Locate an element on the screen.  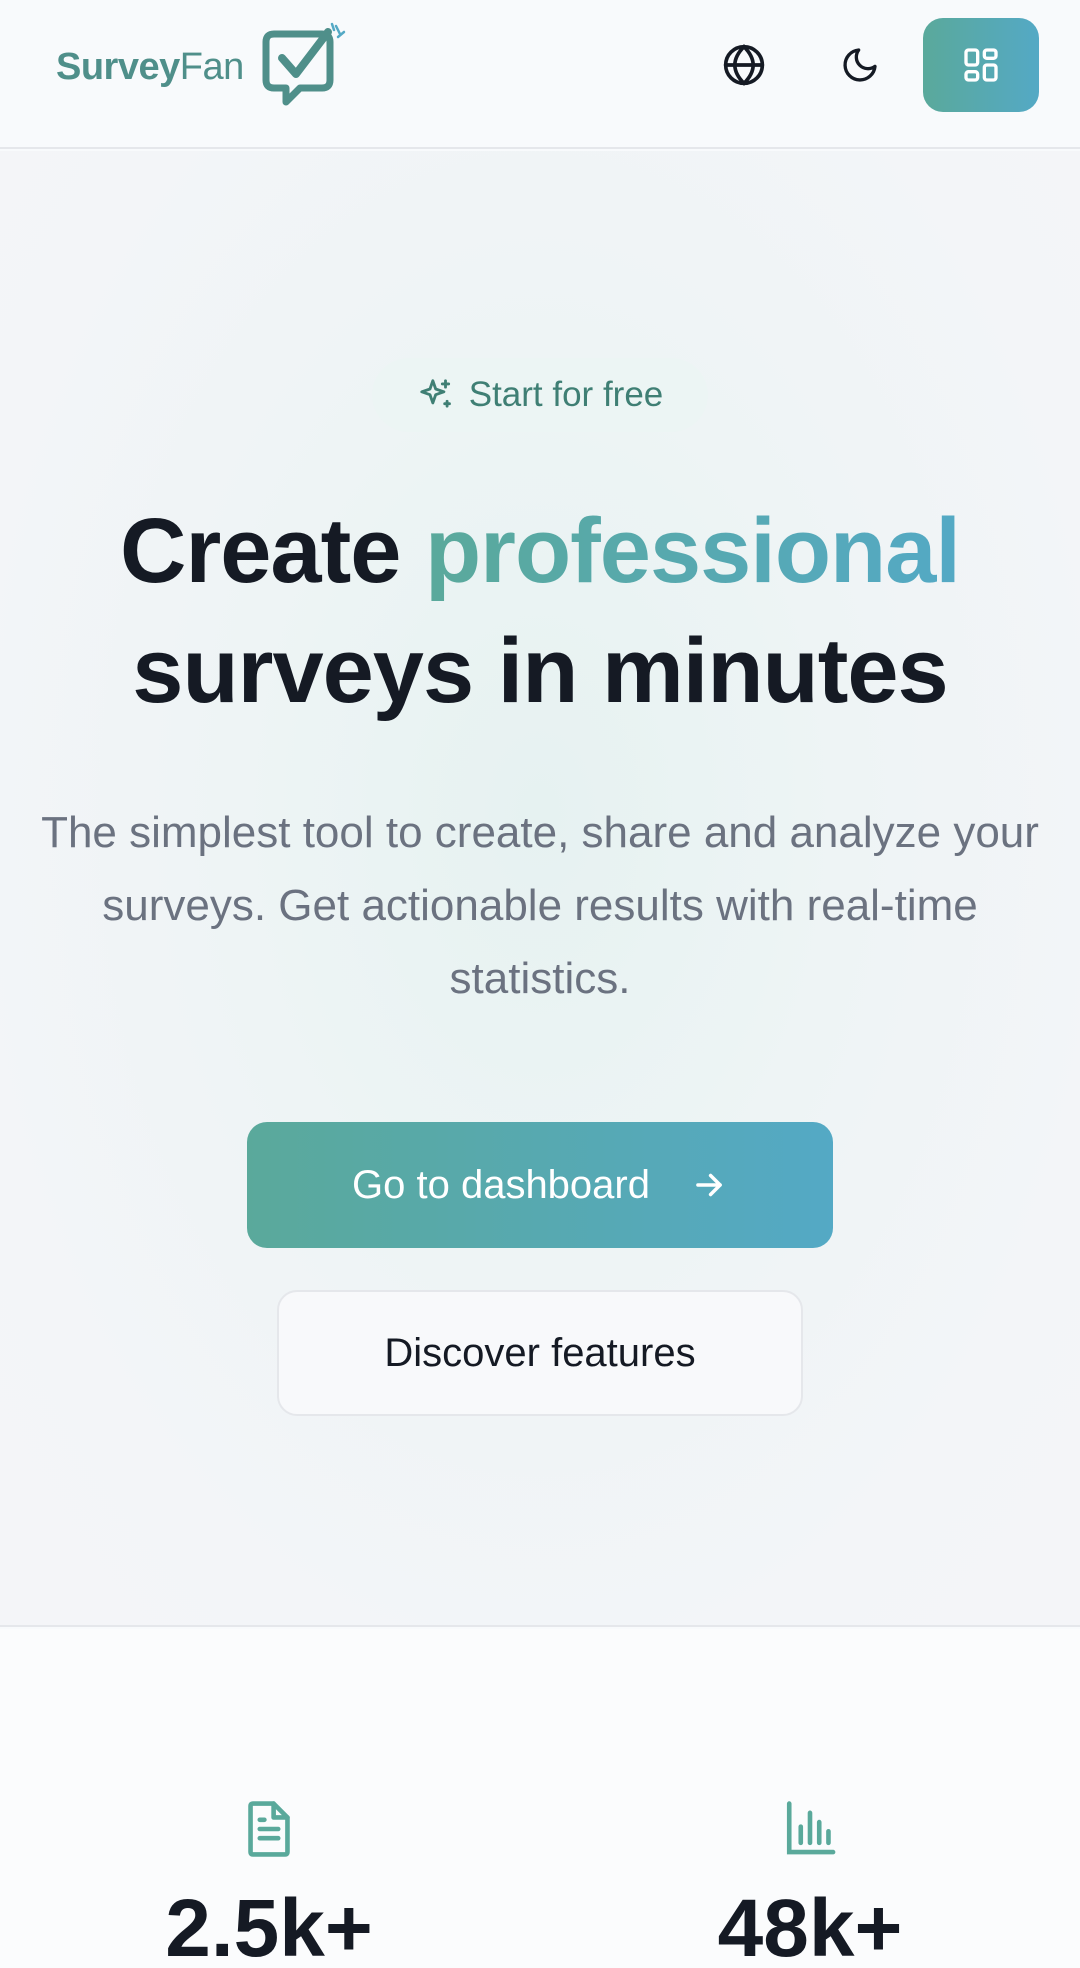
chat-check-icon is located at coordinates (304, 64).